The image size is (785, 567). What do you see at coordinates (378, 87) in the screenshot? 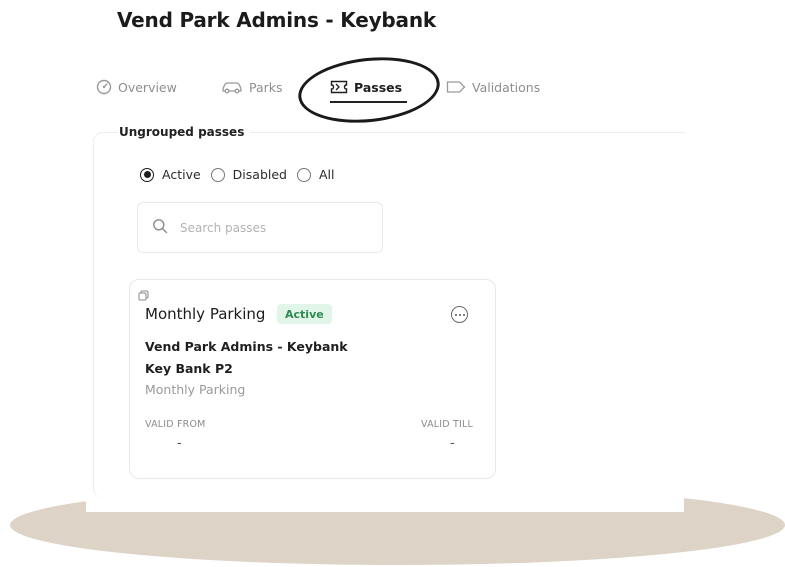
I see `tab-passes-label: Passes` at bounding box center [378, 87].